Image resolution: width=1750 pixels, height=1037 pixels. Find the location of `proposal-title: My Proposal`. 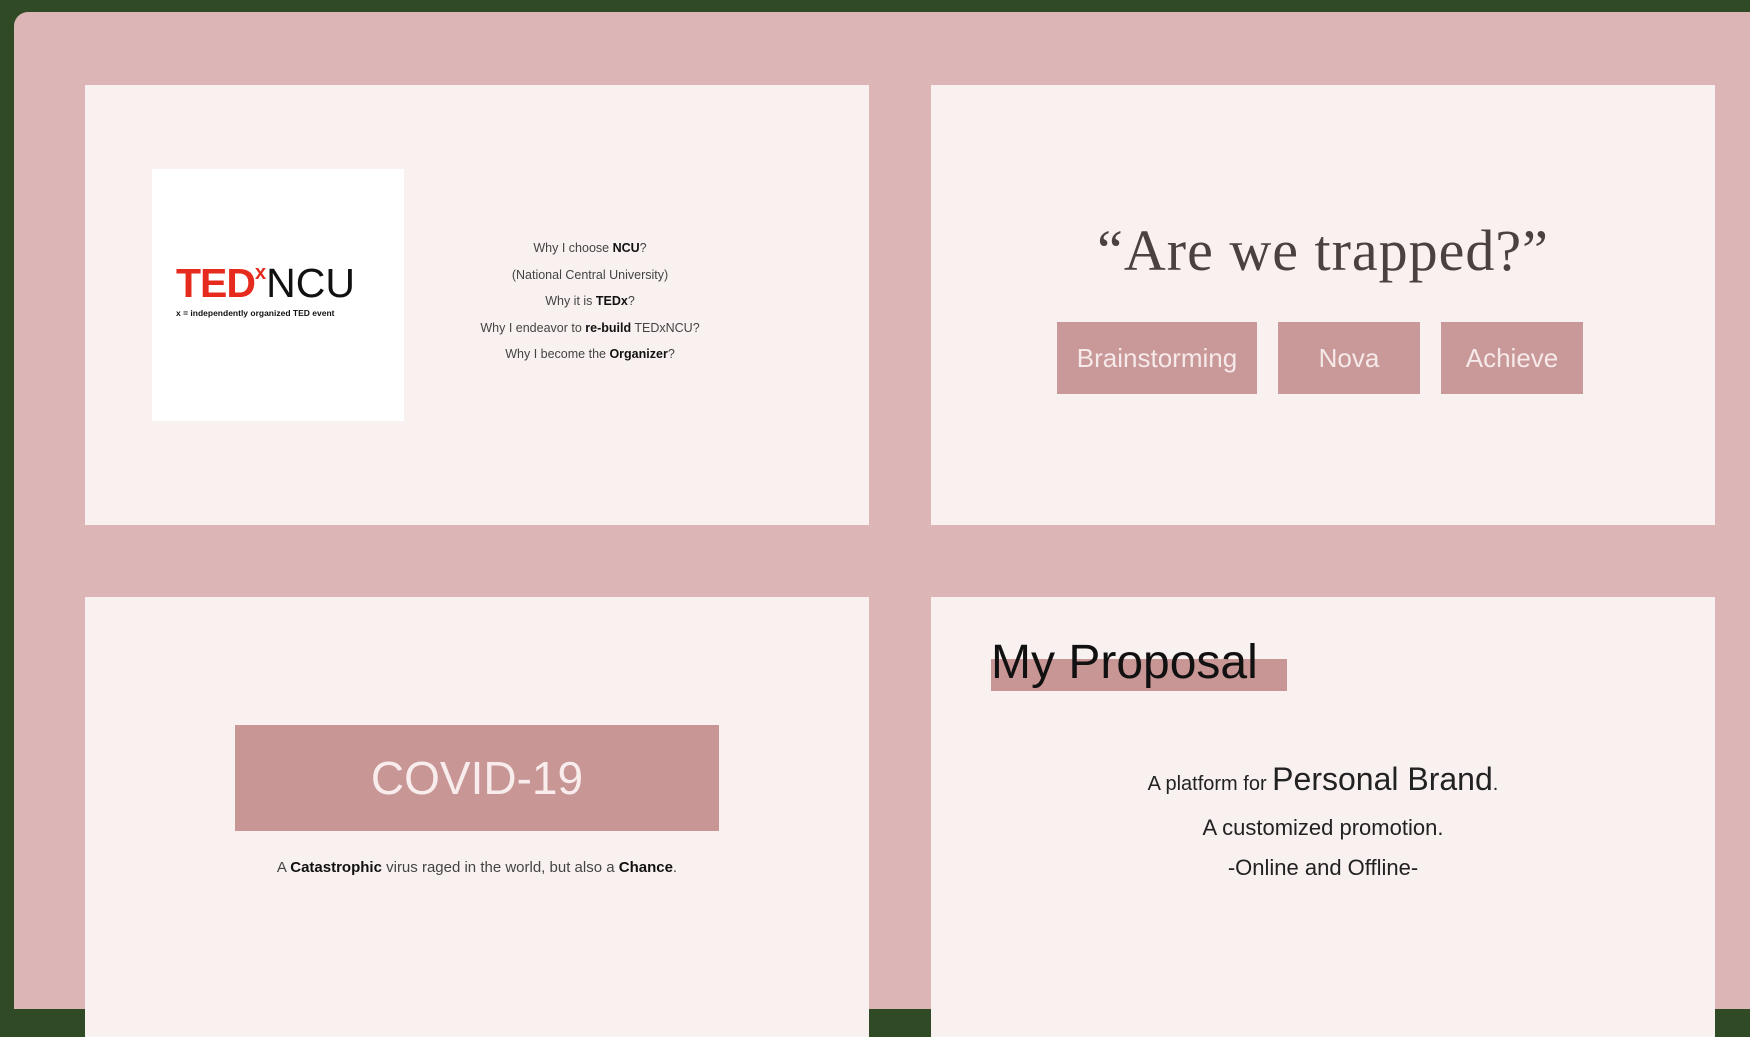

proposal-title: My Proposal is located at coordinates (1124, 662).